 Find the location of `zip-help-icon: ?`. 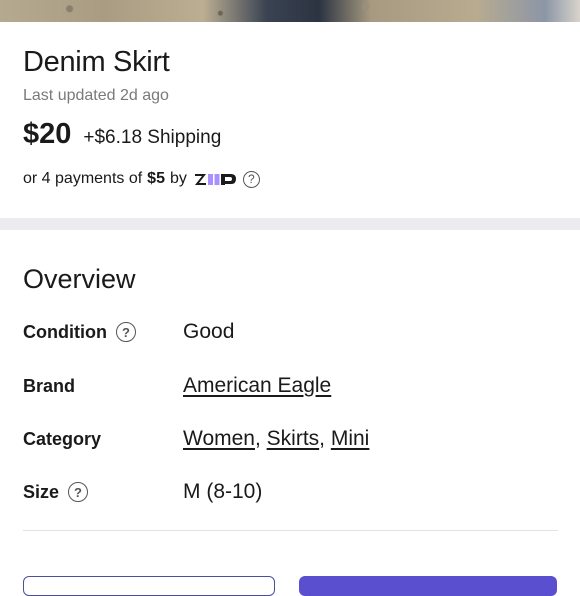

zip-help-icon: ? is located at coordinates (251, 179).